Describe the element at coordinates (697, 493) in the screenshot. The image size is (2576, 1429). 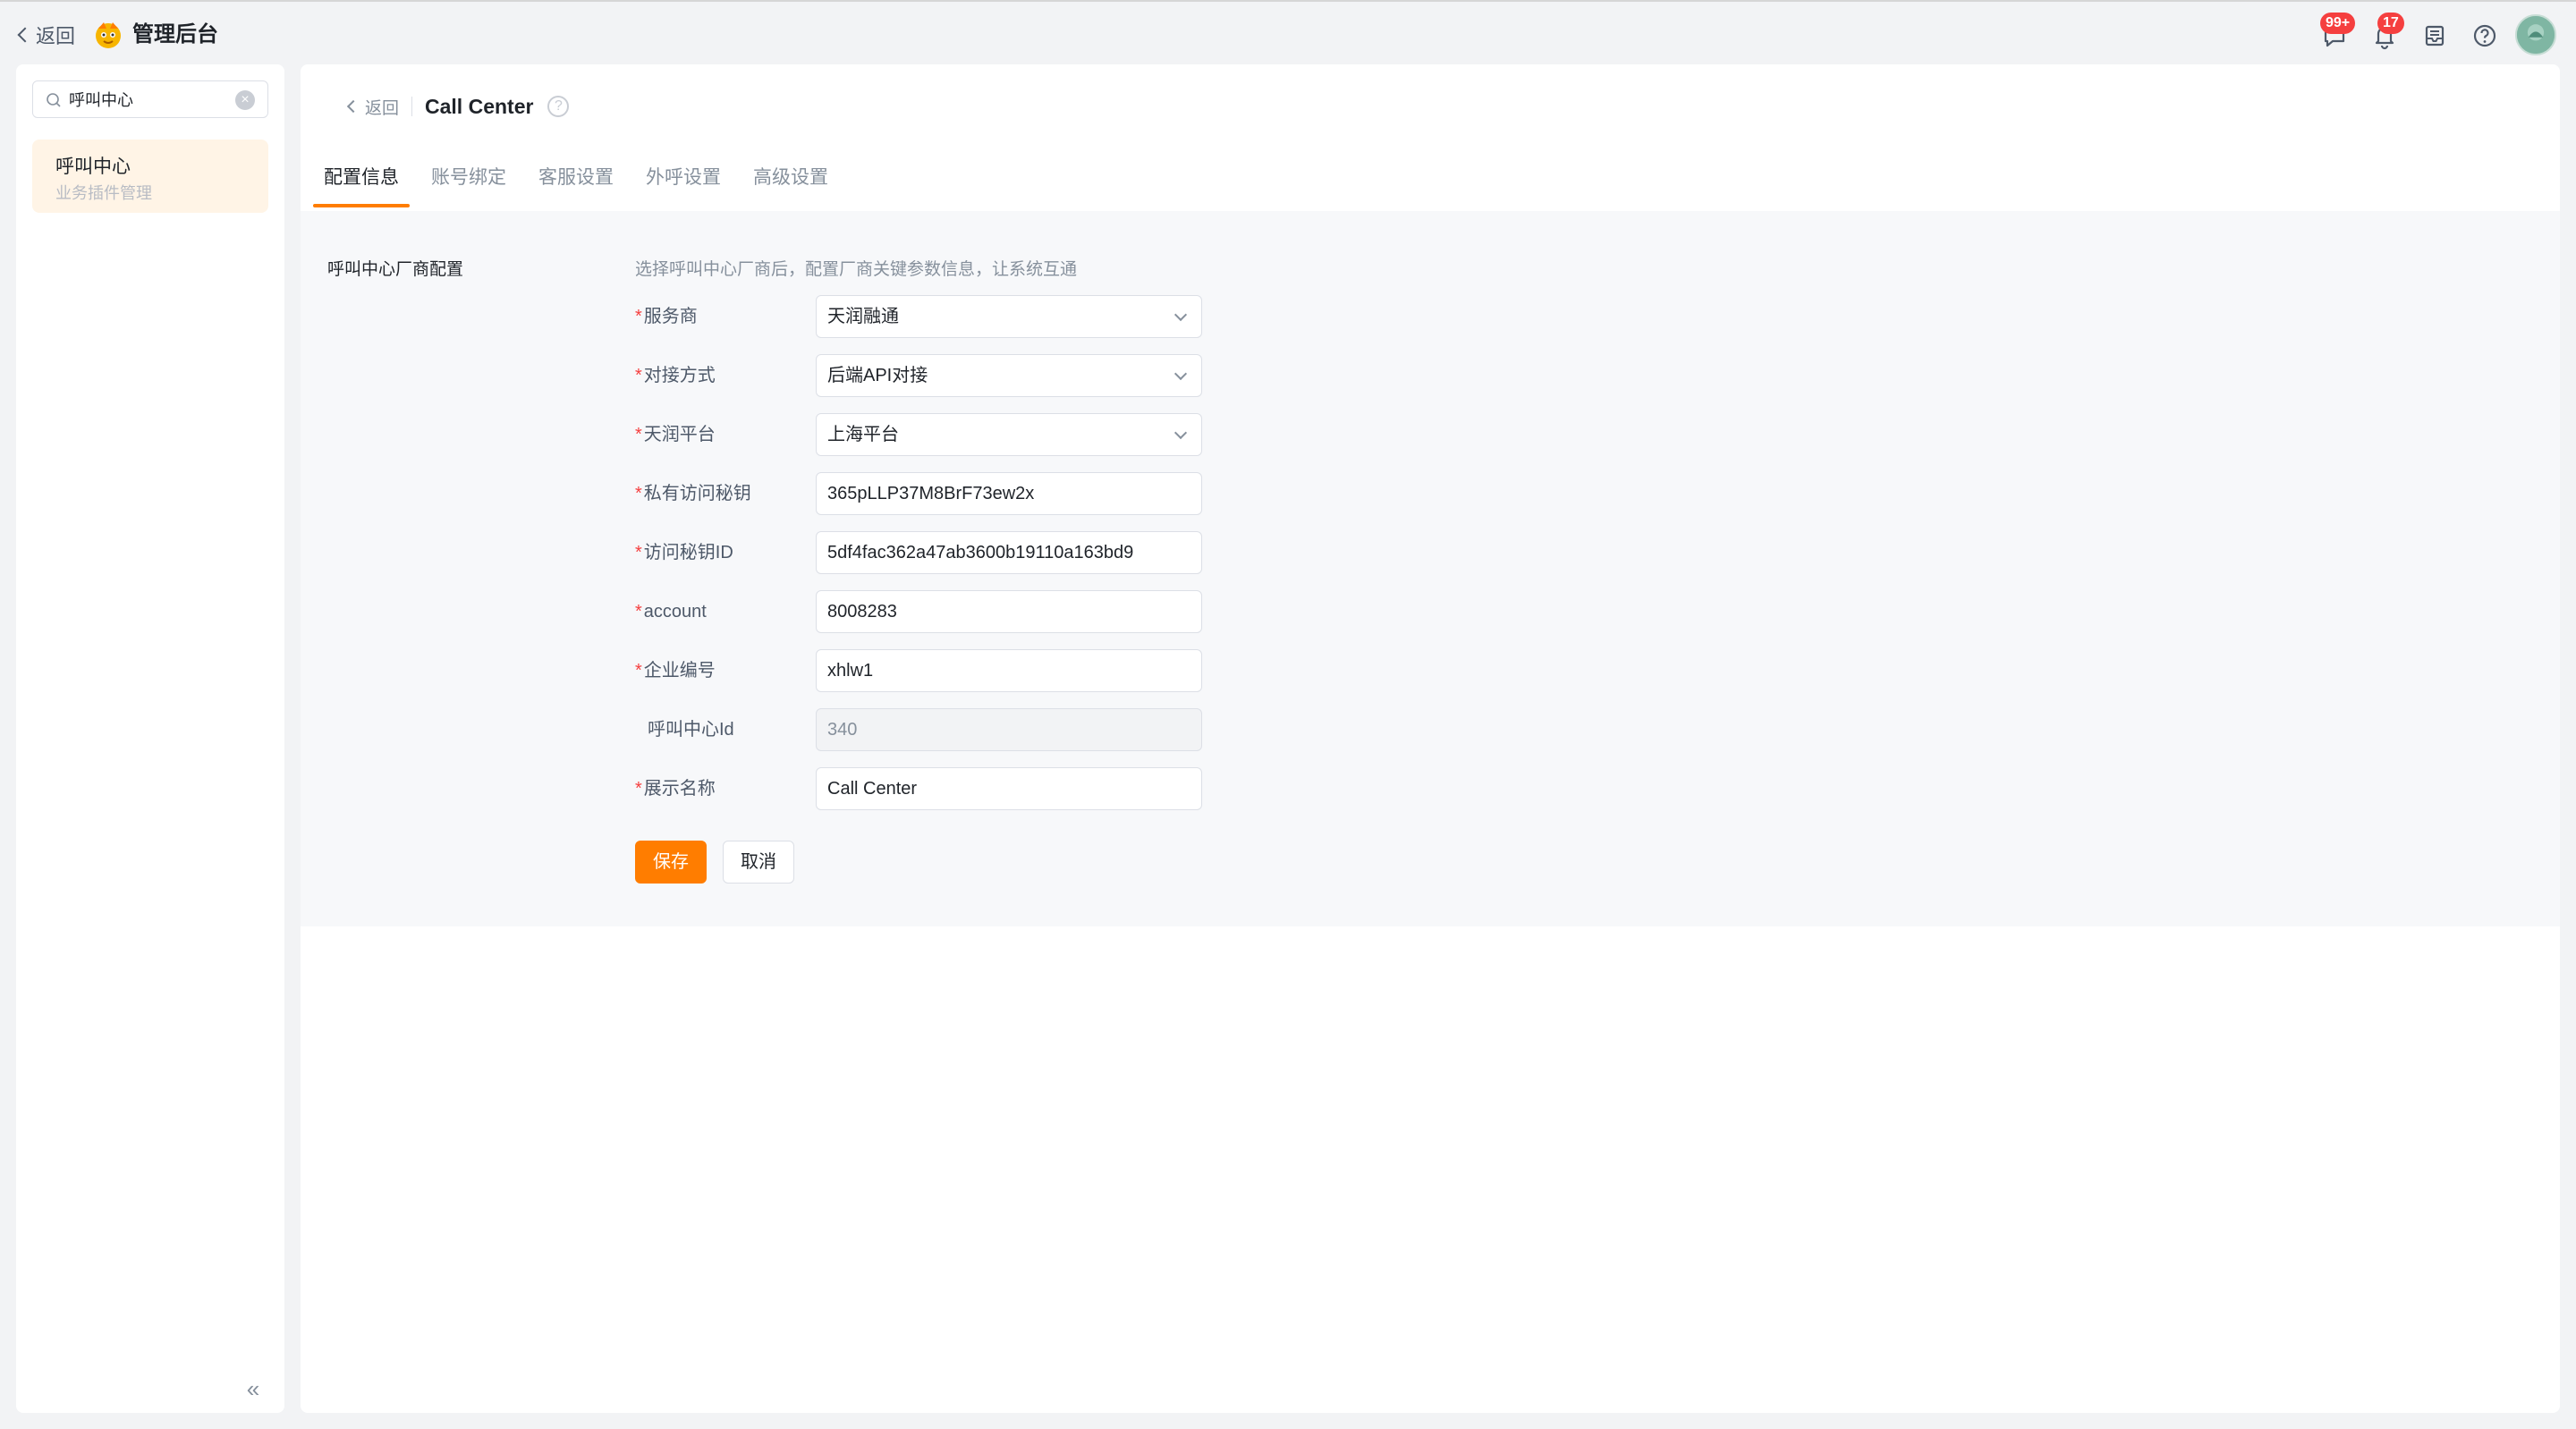
I see `secret-label-text: 私有访问秘钥` at that location.